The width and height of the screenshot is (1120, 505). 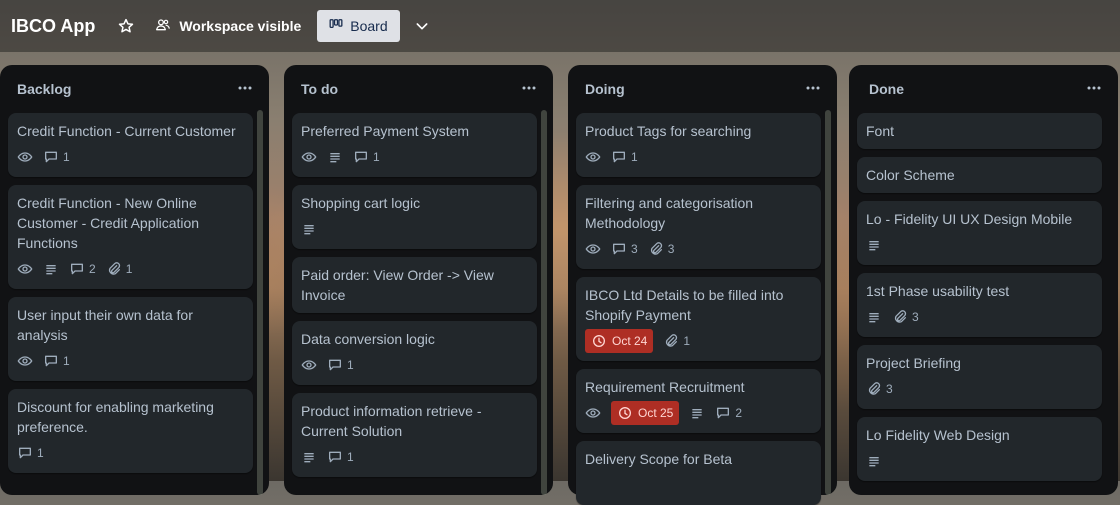 What do you see at coordinates (645, 413) in the screenshot?
I see `due-date-badge: Oct 25` at bounding box center [645, 413].